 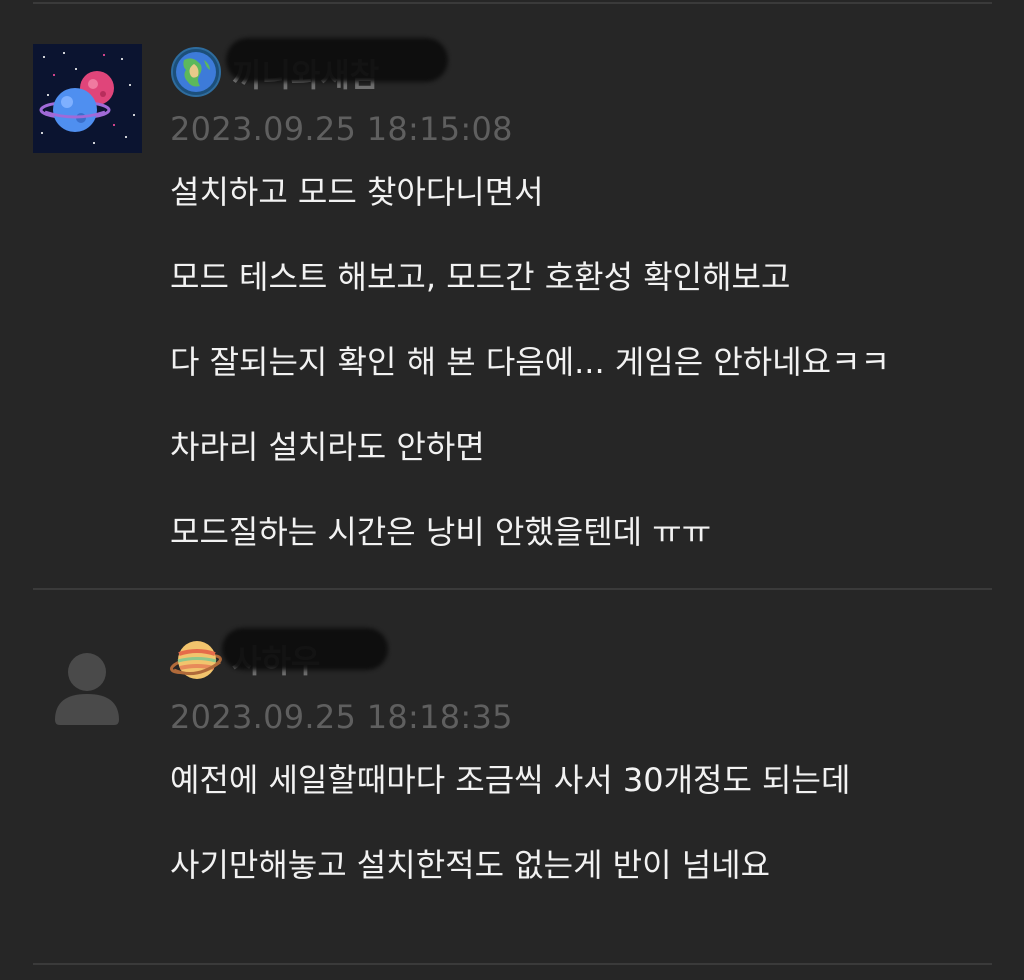 What do you see at coordinates (196, 660) in the screenshot?
I see `saturn-badge-icon` at bounding box center [196, 660].